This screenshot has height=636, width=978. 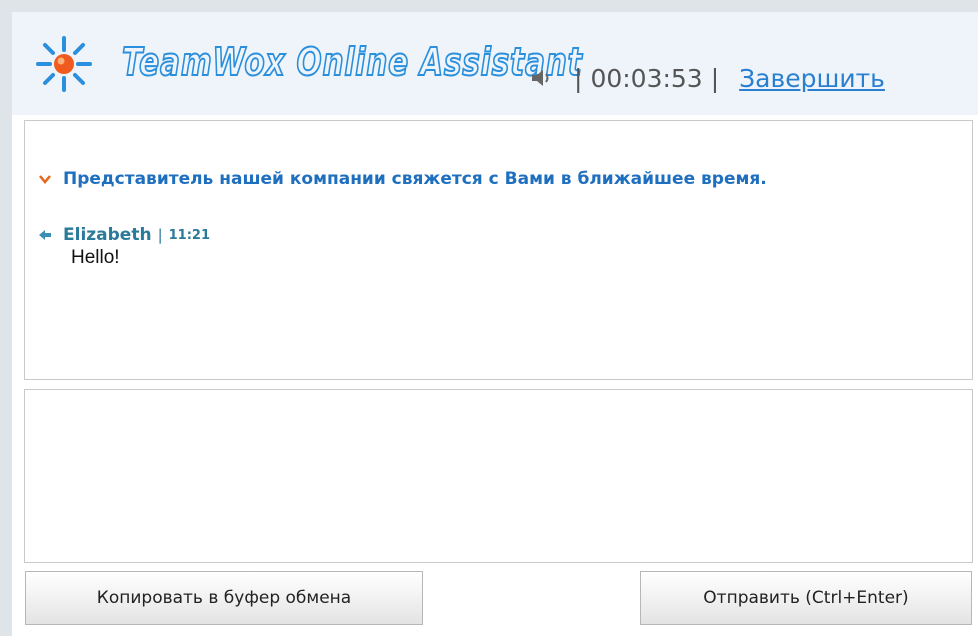 What do you see at coordinates (45, 235) in the screenshot?
I see `arrow-left-icon` at bounding box center [45, 235].